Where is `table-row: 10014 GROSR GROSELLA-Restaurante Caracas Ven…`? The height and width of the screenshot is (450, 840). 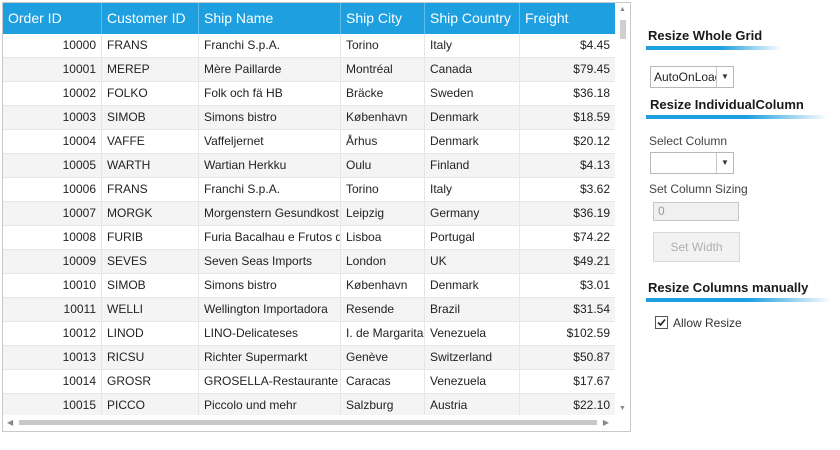 table-row: 10014 GROSR GROSELLA-Restaurante Caracas Ven… is located at coordinates (309, 382).